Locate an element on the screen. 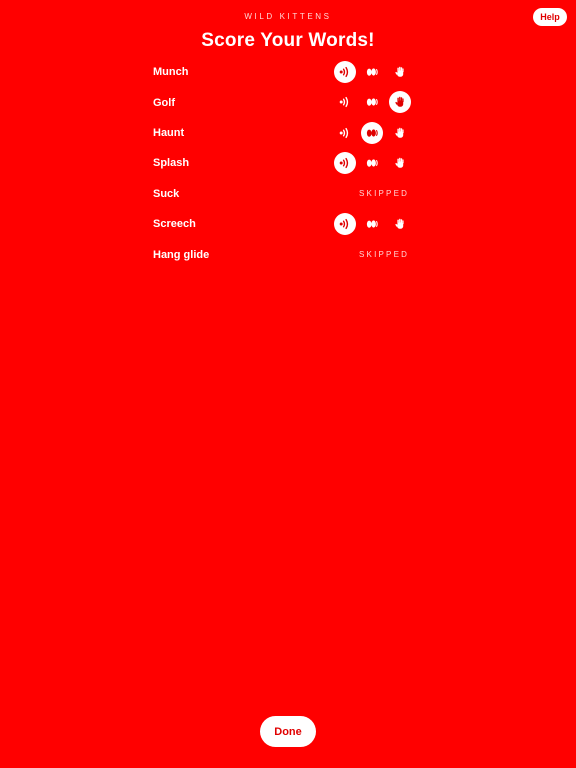  word-label: Haunt is located at coordinates (169, 132).